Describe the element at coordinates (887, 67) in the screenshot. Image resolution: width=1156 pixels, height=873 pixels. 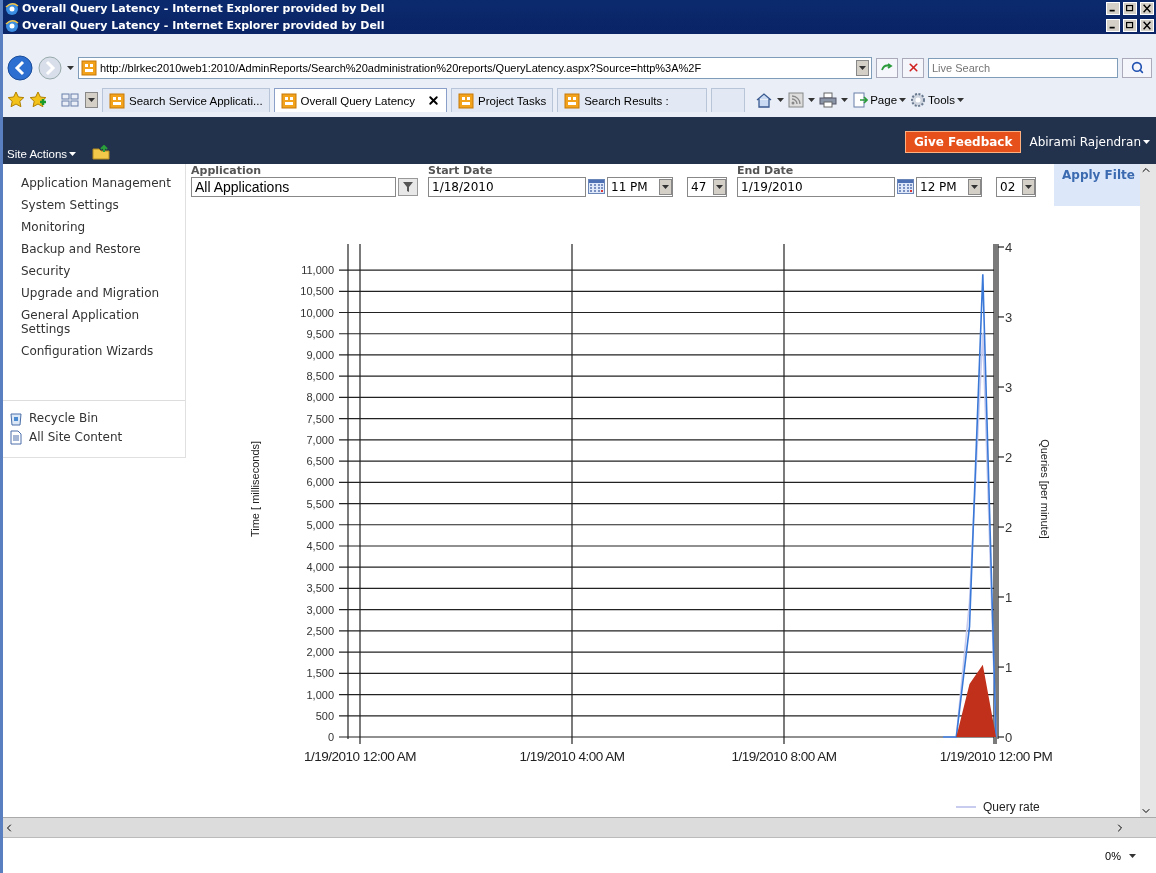
I see `refresh-button` at that location.